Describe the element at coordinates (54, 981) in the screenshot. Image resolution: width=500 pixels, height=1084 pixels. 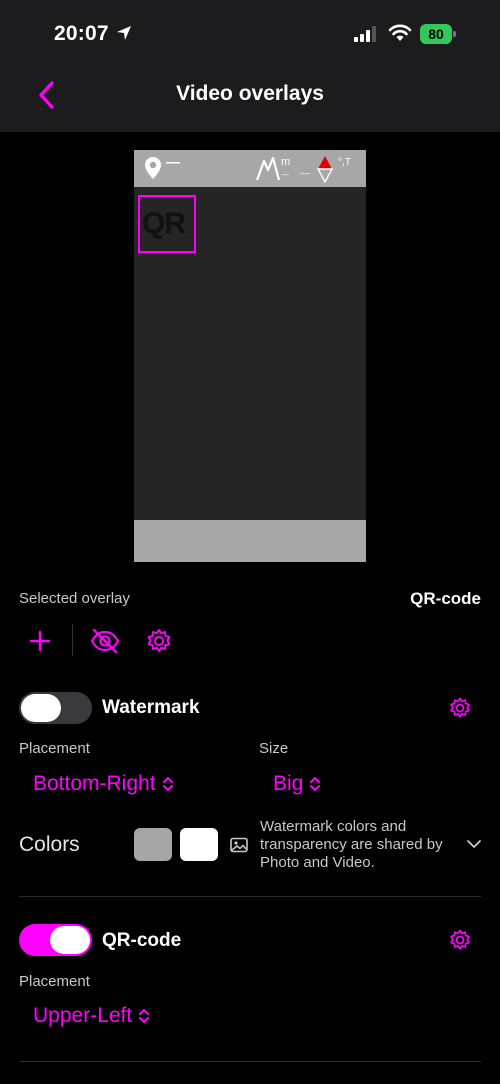
I see `qr-code-placement-label: Placement` at that location.